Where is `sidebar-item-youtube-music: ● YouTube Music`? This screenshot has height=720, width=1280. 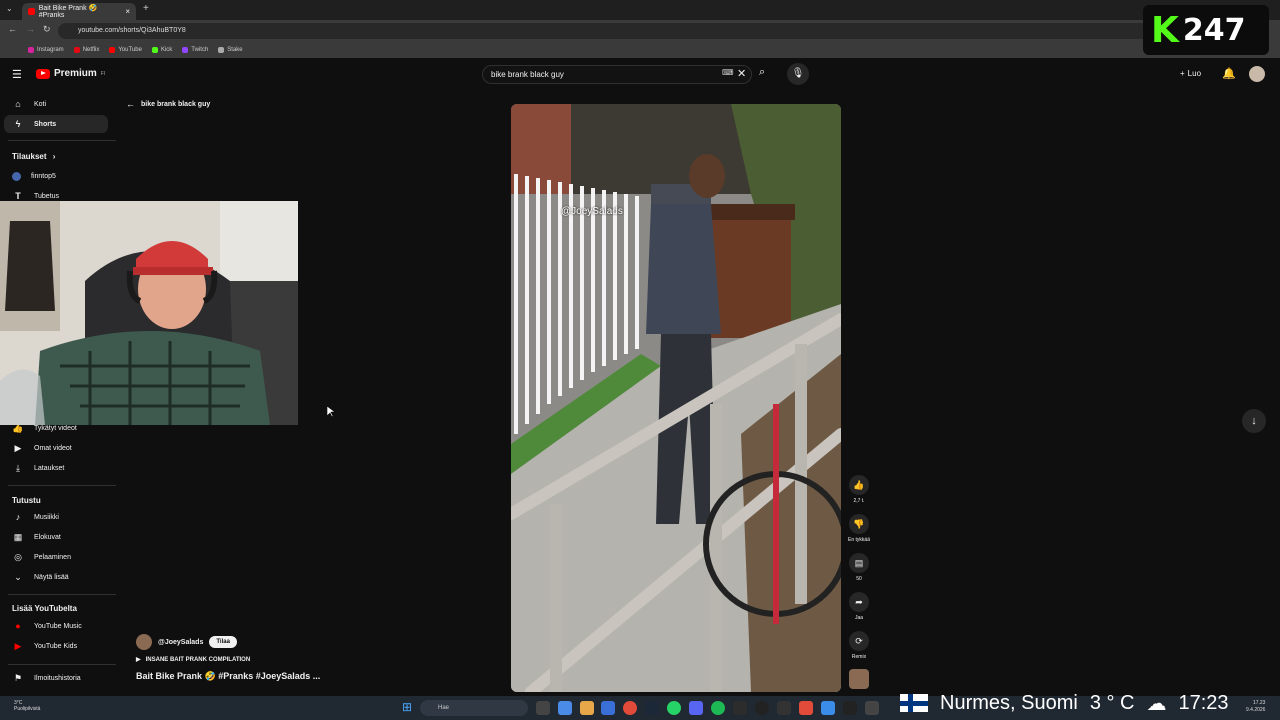 sidebar-item-youtube-music: ● YouTube Music is located at coordinates (56, 626).